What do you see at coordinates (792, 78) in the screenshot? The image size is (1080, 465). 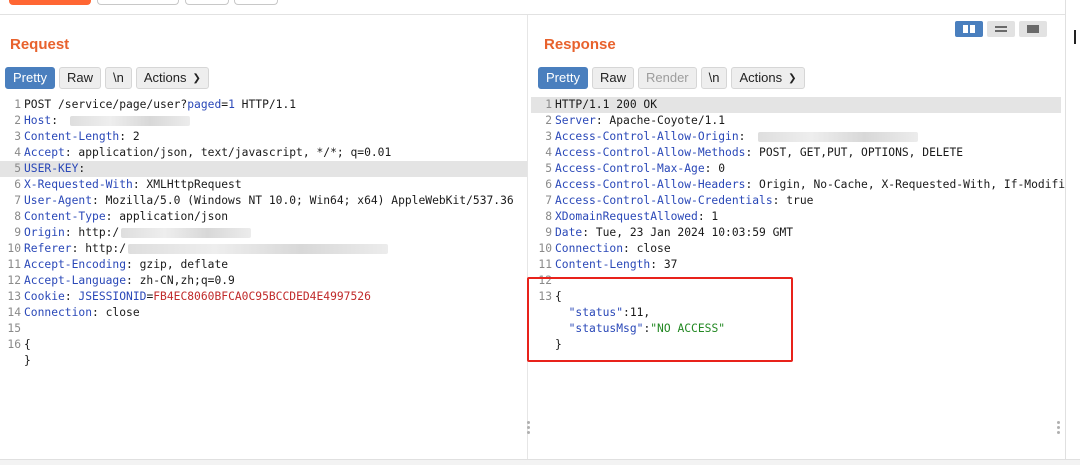 I see `chevron-down-icon: ❯` at bounding box center [792, 78].